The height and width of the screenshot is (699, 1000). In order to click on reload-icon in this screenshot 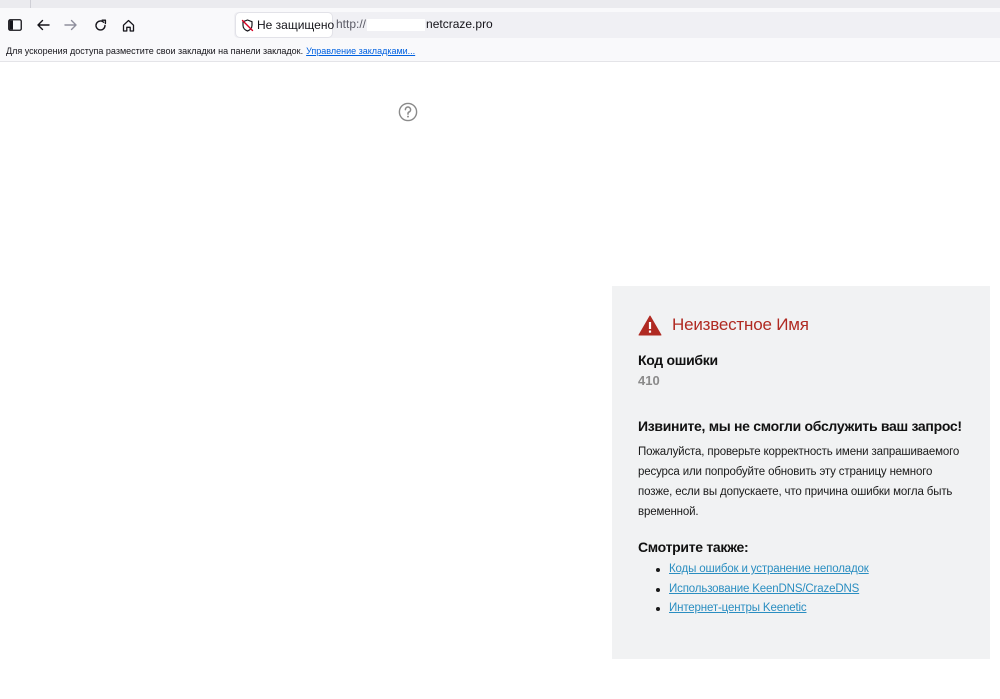, I will do `click(100, 25)`.